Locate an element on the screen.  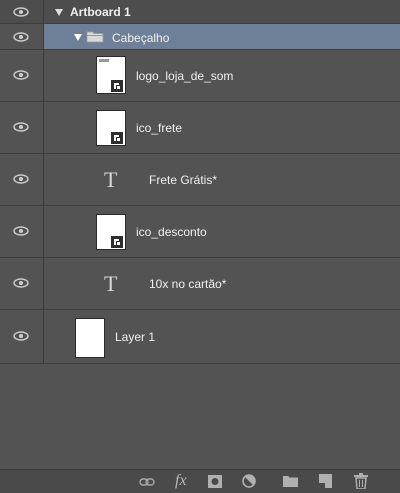
layers-toolbar: fx is located at coordinates (200, 481).